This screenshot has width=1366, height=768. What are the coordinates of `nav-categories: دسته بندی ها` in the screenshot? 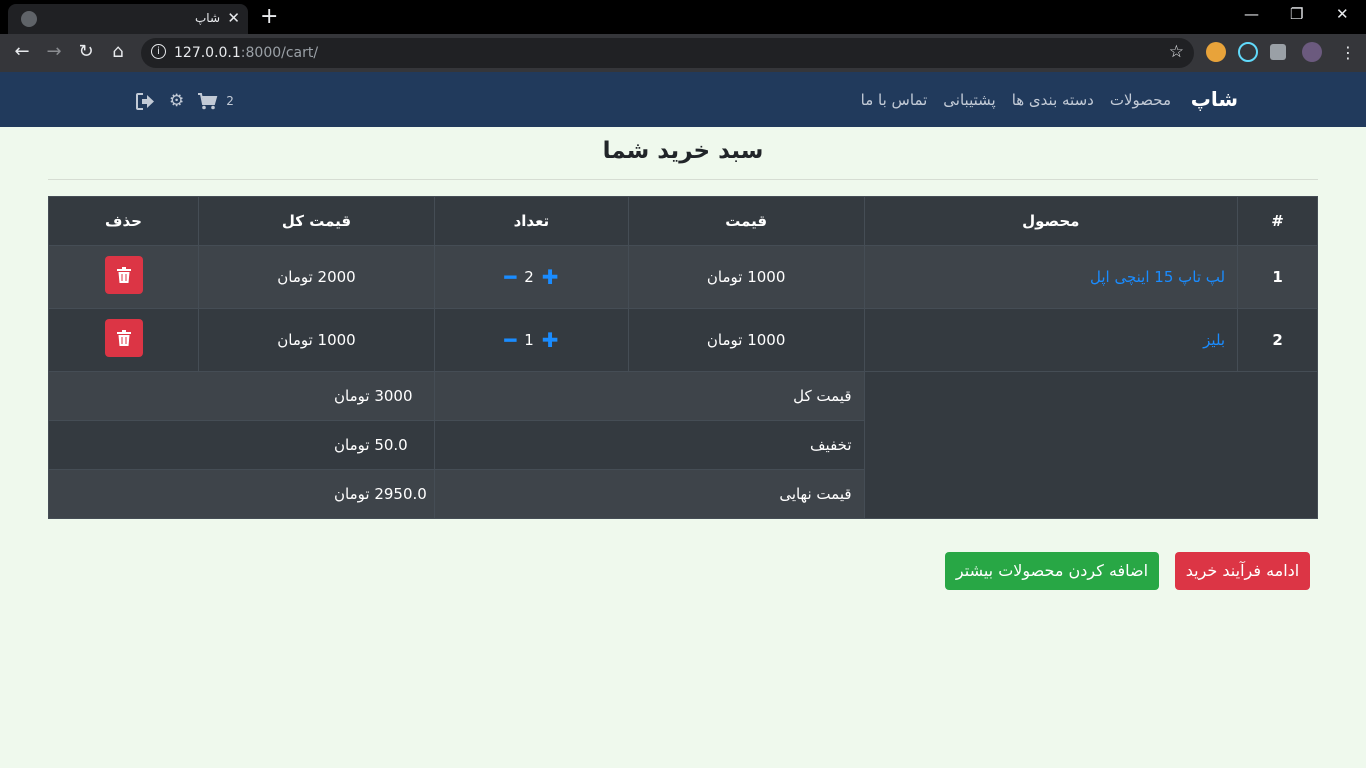 It's located at (1053, 100).